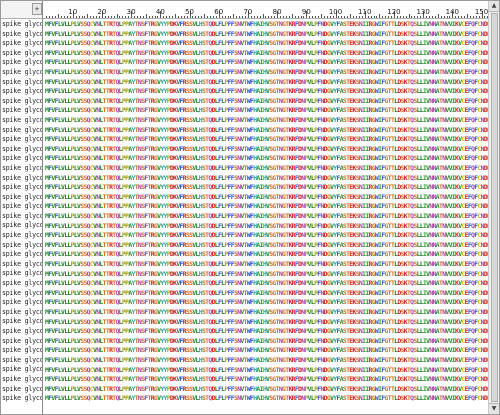  Describe the element at coordinates (277, 12) in the screenshot. I see `ruler-label: 80` at that location.